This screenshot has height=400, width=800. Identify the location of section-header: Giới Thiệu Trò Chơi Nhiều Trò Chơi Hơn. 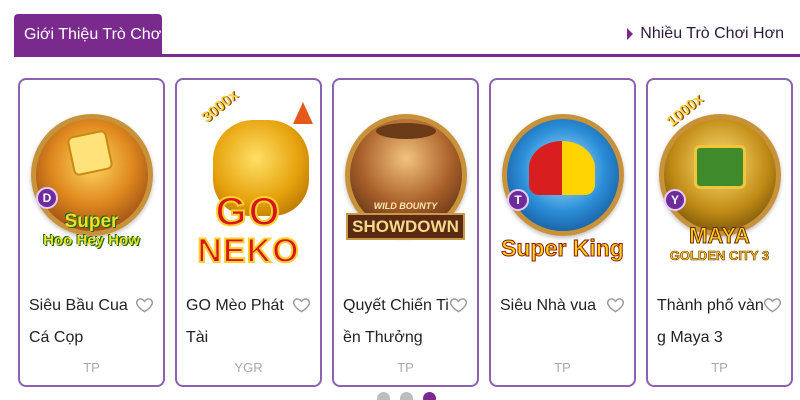
(400, 29).